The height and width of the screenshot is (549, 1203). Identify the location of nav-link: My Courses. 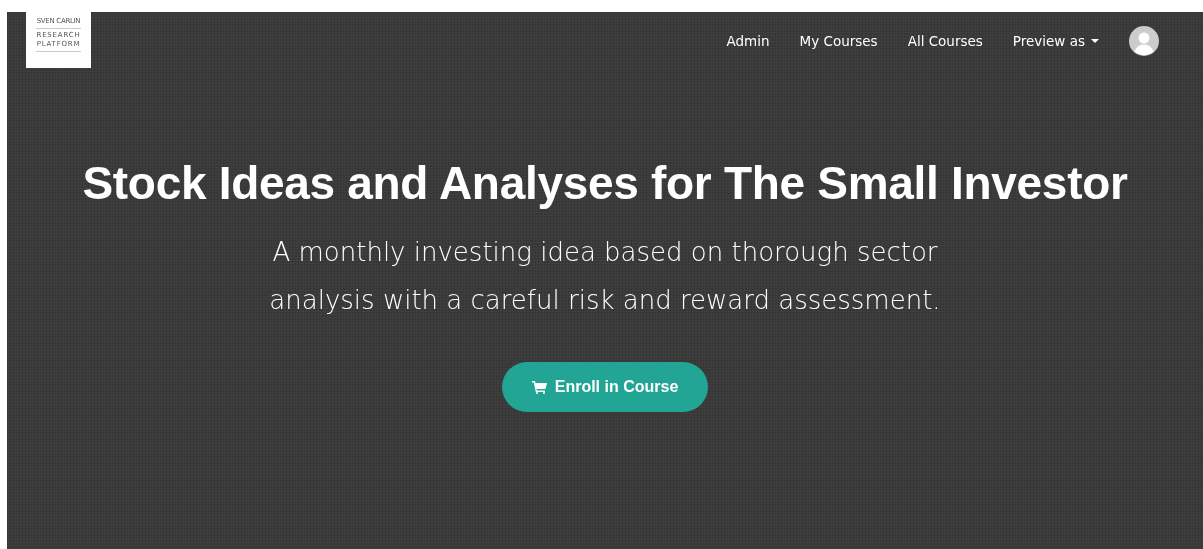
(838, 41).